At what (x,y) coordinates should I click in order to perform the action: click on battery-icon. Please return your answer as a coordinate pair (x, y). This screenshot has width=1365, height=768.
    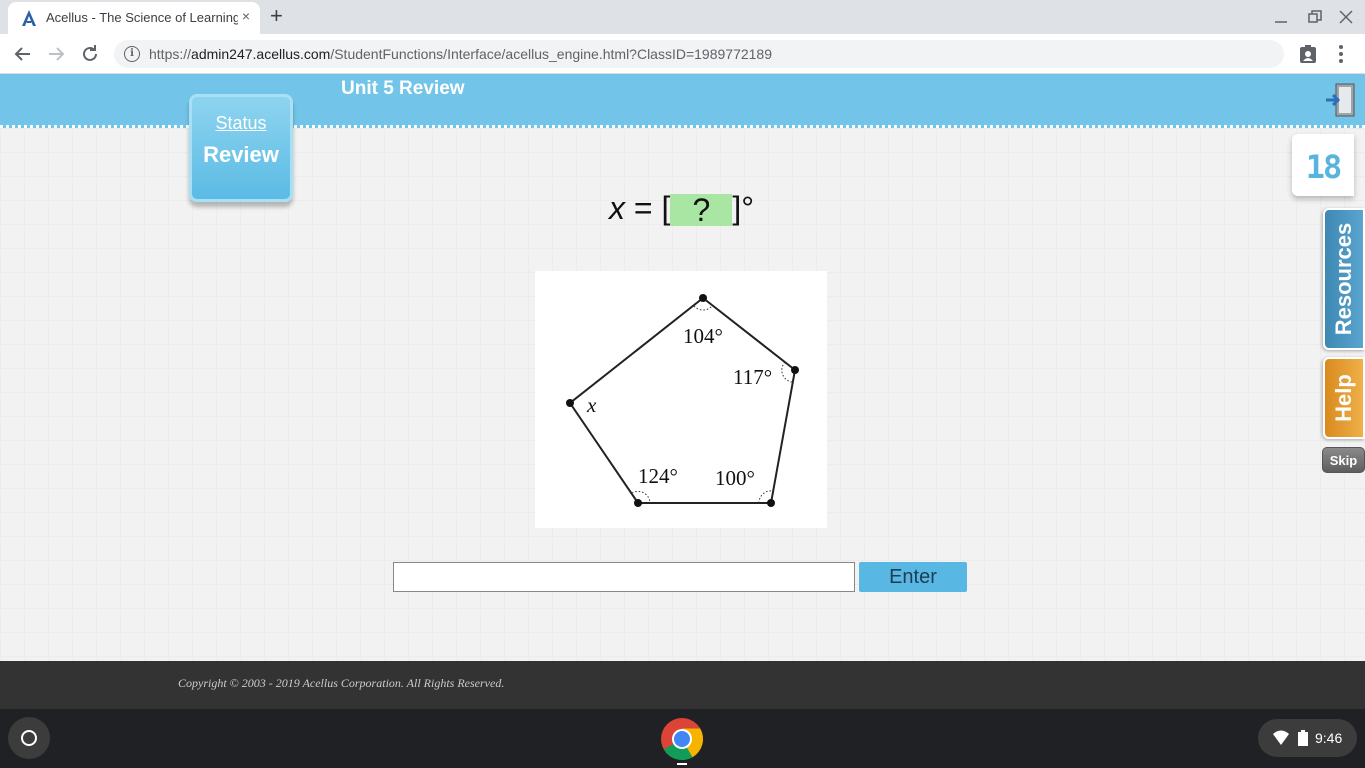
    Looking at the image, I should click on (1303, 738).